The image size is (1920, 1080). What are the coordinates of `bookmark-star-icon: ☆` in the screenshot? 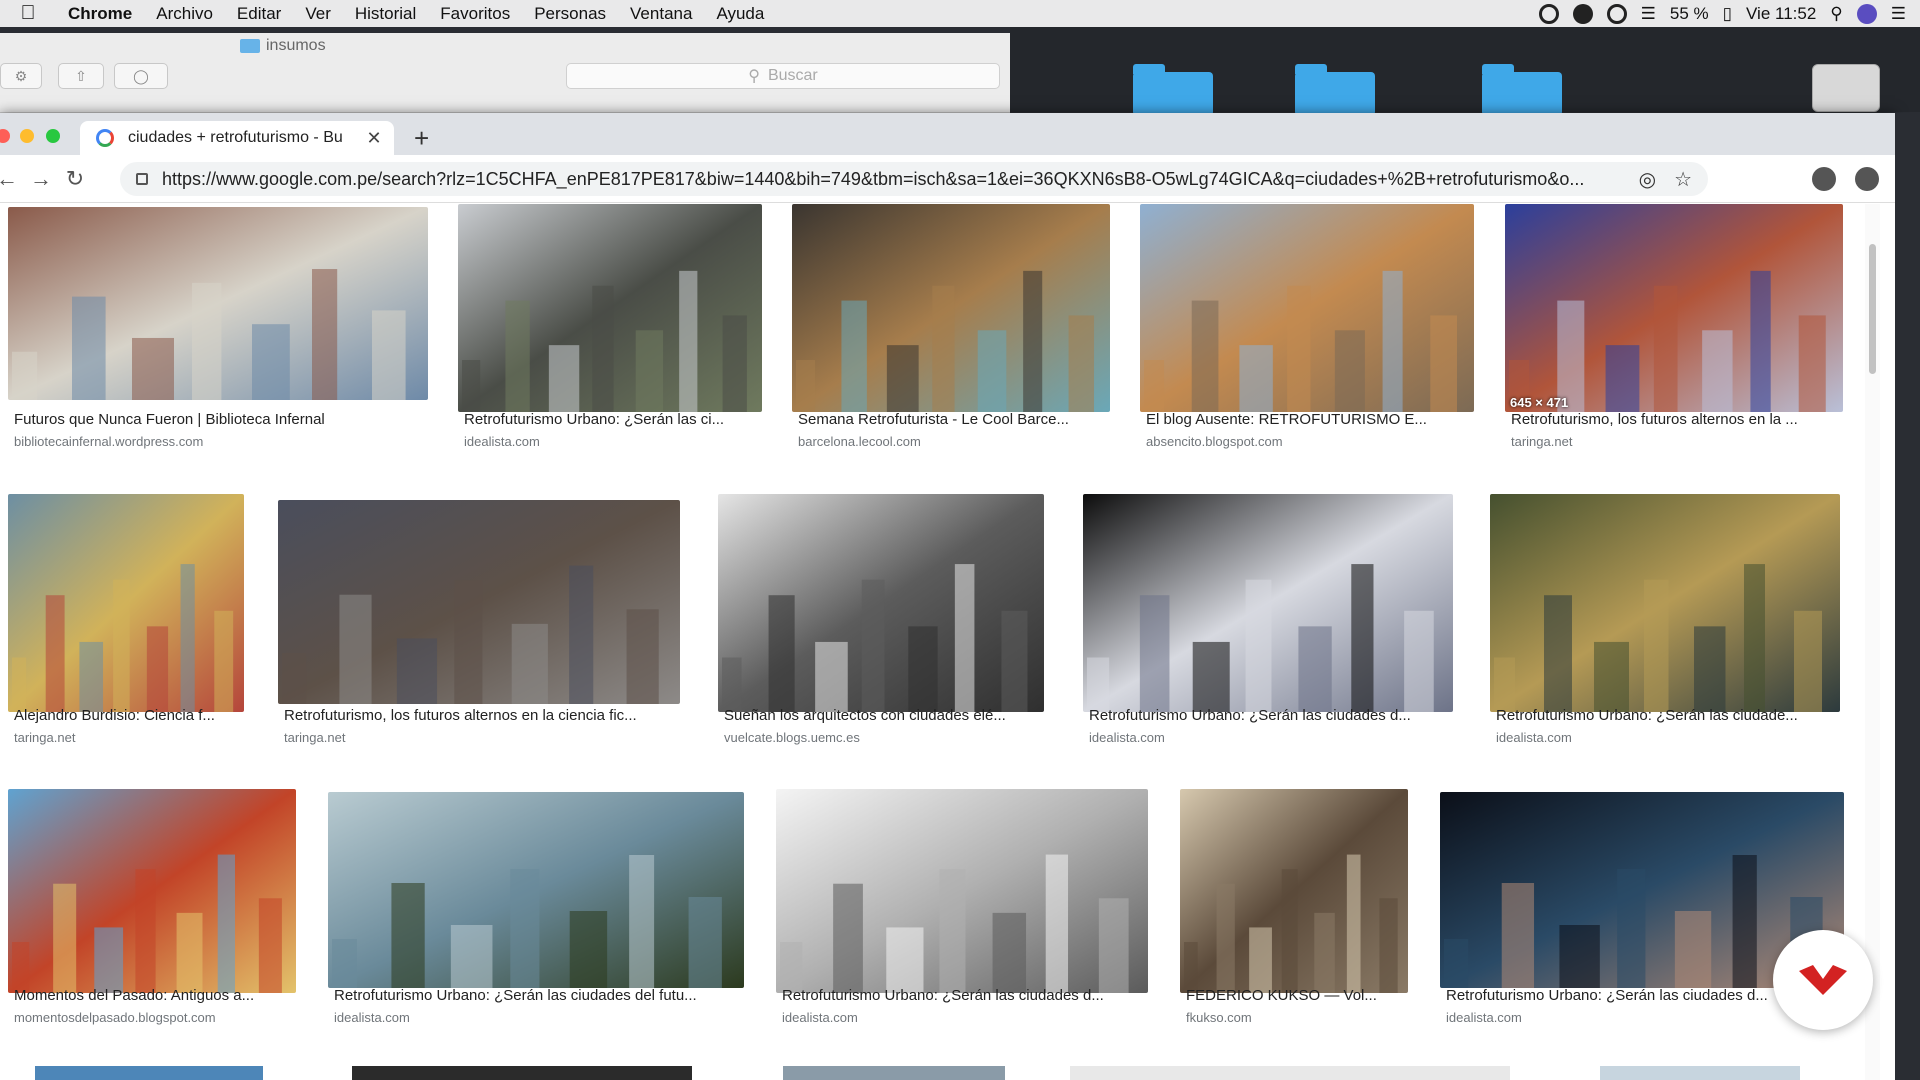 It's located at (1683, 179).